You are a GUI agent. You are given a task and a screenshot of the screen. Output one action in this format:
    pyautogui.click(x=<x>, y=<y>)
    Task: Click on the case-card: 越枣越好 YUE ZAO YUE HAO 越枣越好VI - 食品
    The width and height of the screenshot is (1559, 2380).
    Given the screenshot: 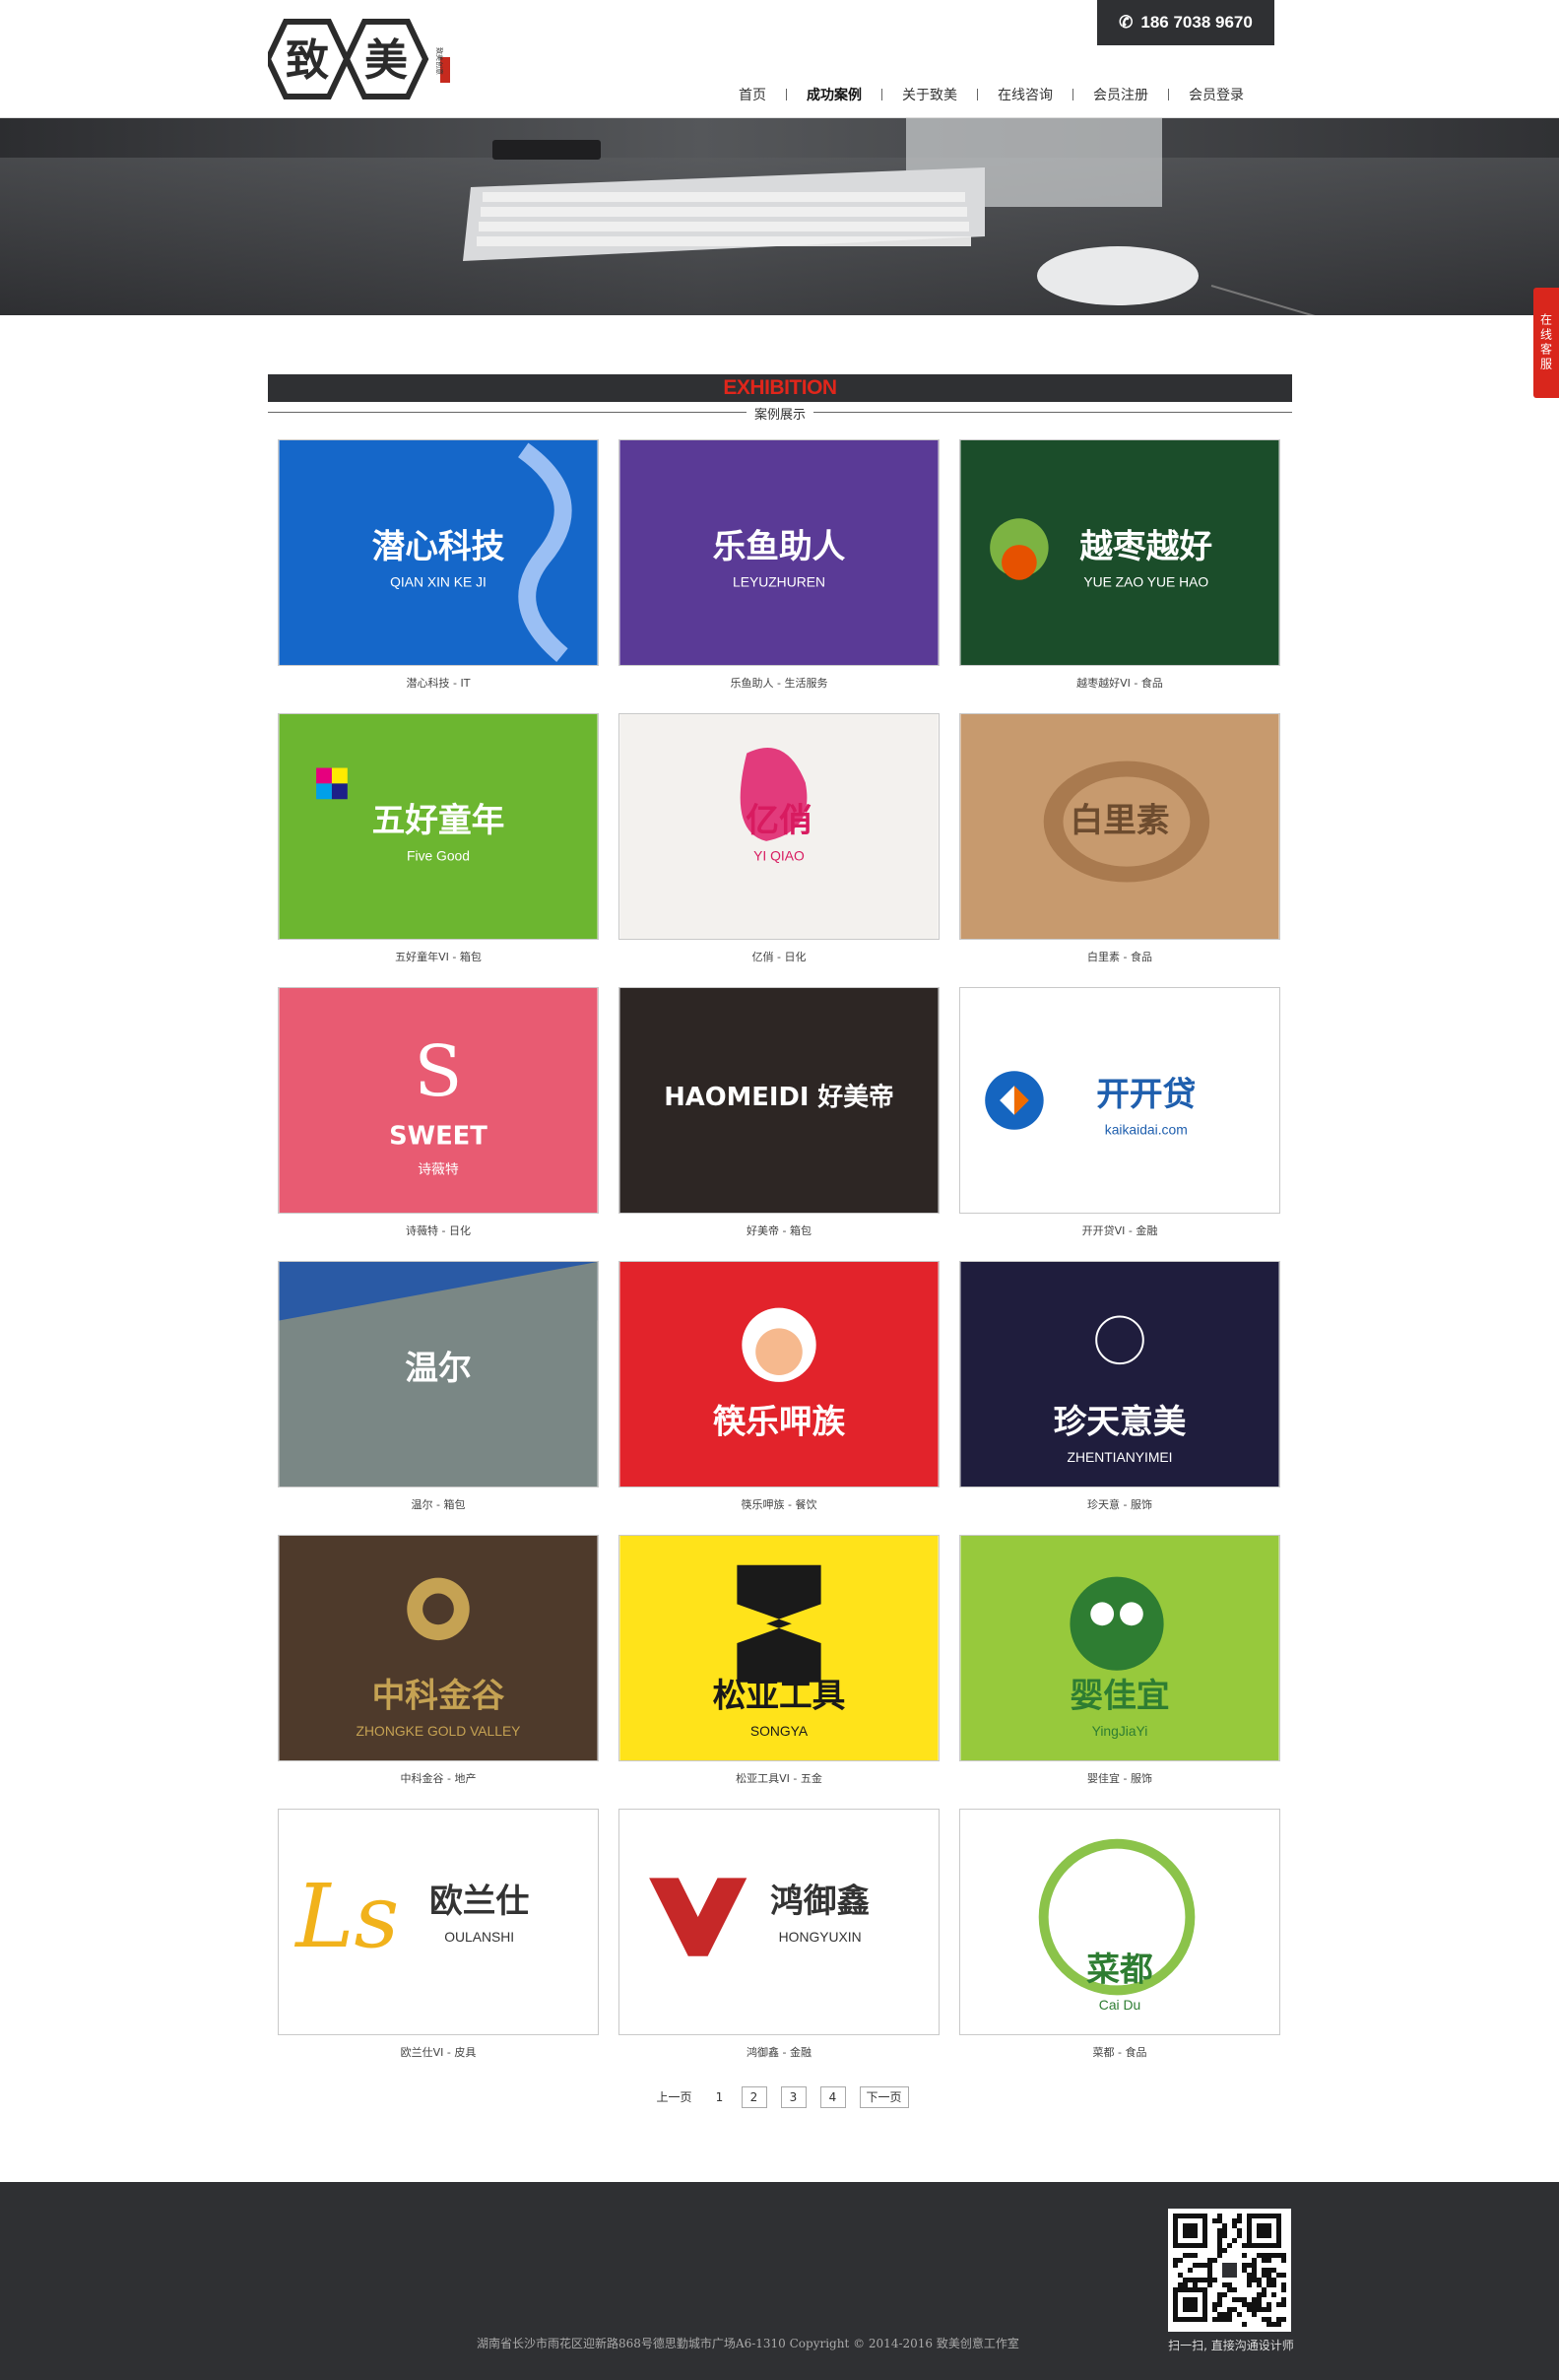 What is the action you would take?
    pyautogui.click(x=1119, y=565)
    